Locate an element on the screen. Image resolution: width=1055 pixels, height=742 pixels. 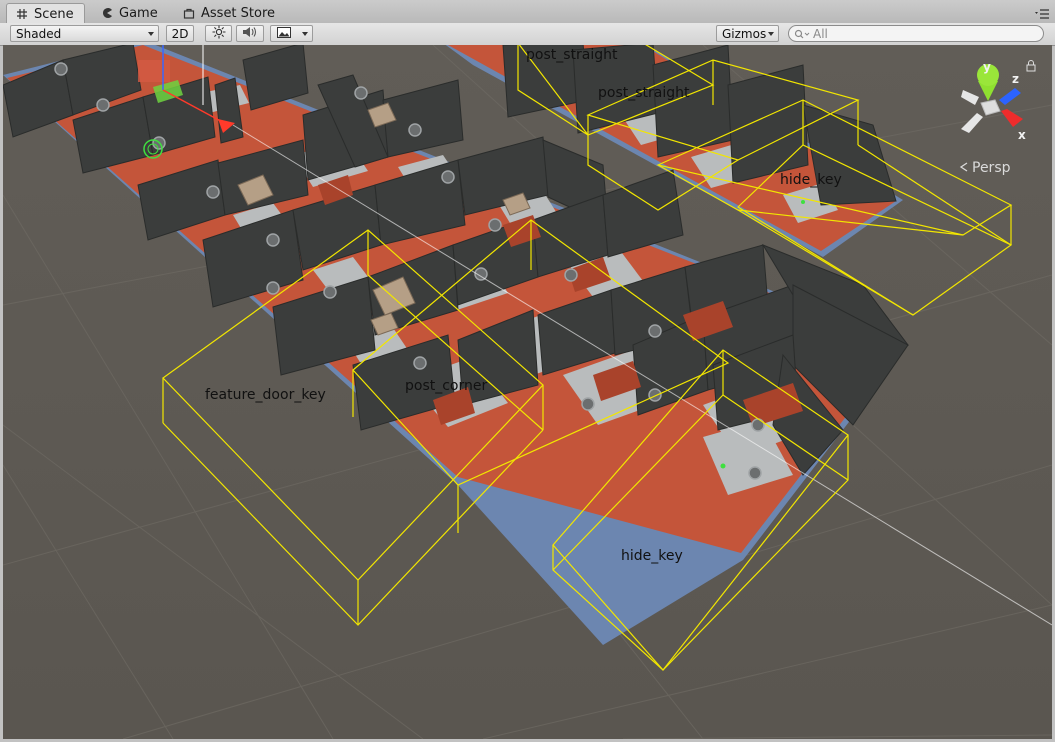
axis-x-label: x is located at coordinates (1022, 135).